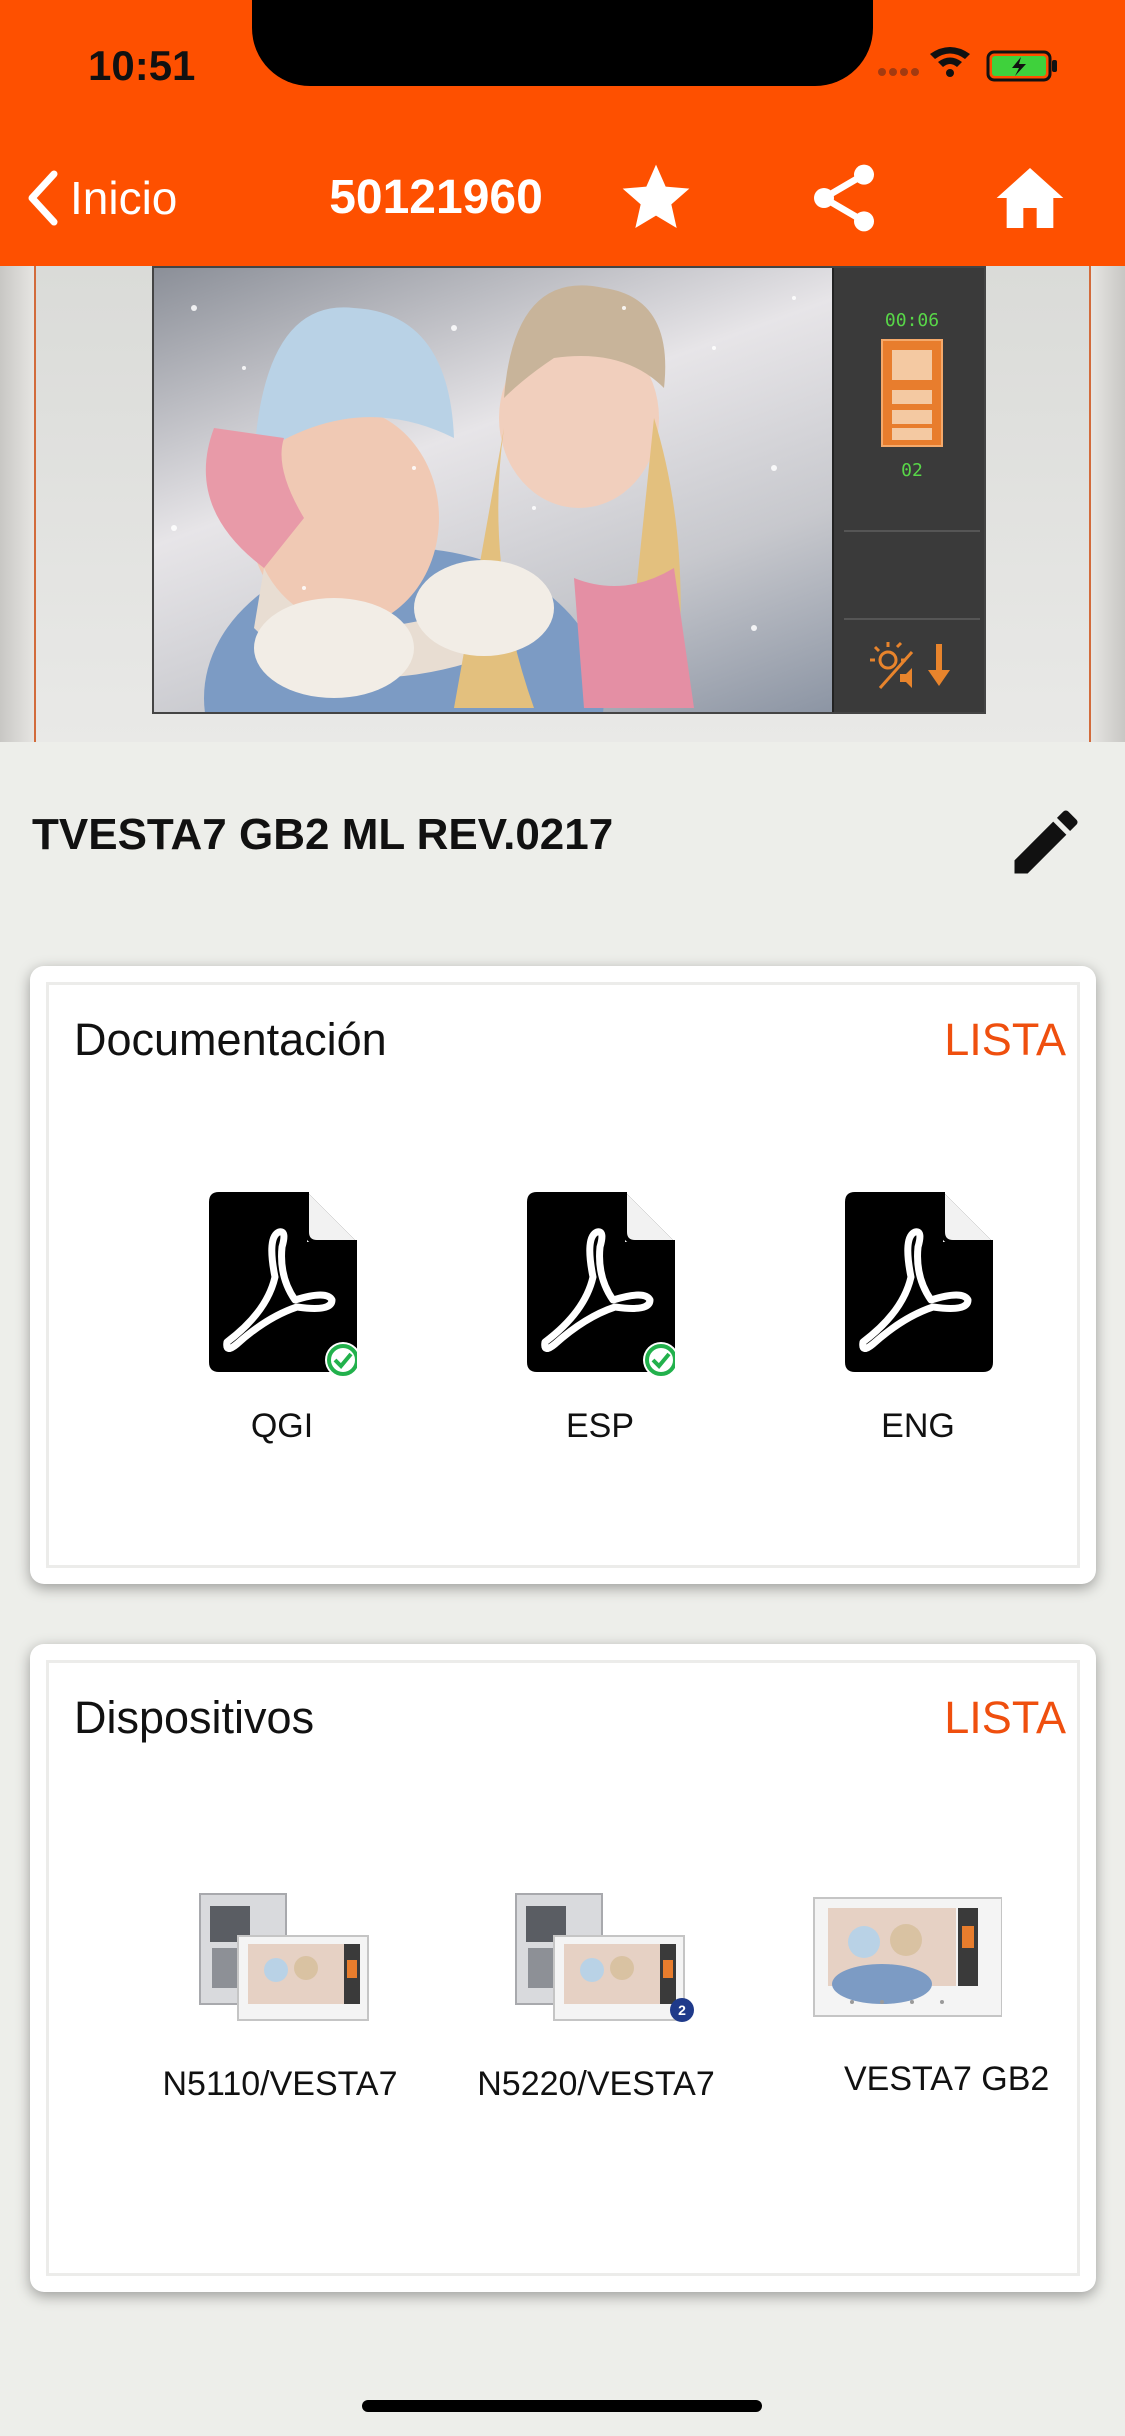 The image size is (1125, 2436). I want to click on back-button: Inicio, so click(100, 198).